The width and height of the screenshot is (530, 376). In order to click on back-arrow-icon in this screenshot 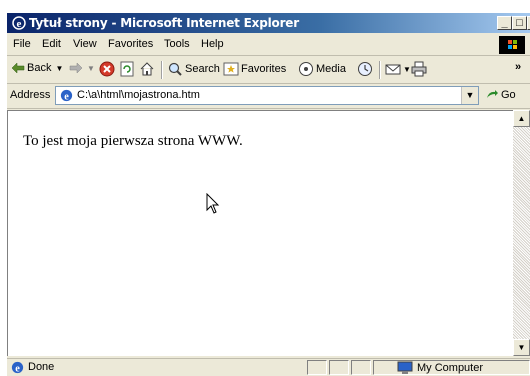, I will do `click(18, 68)`.